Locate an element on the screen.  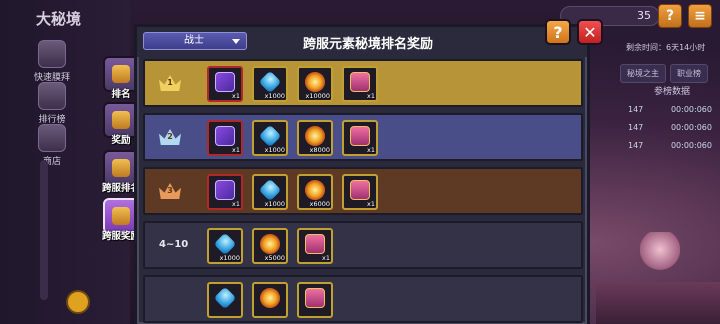
modal-header: 战士 跨服元素秘境排名奖励 ? ✕ is located at coordinates (370, 38).